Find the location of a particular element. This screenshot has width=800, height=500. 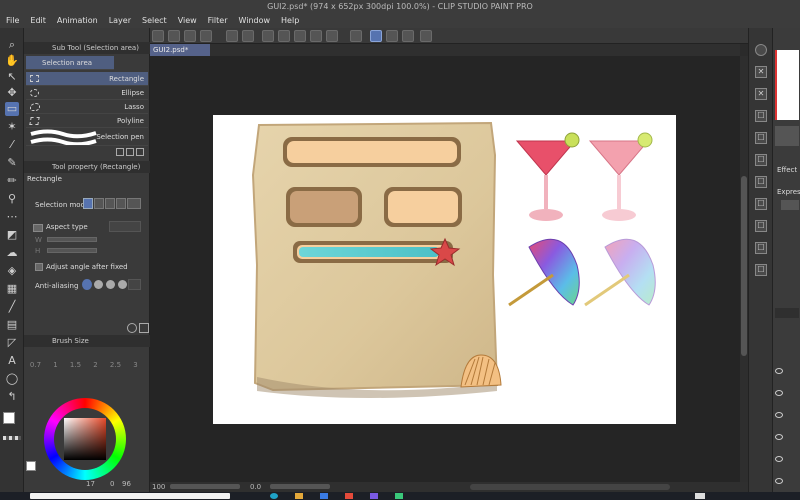

brush-tool-icon: ⚲ is located at coordinates (12, 199).